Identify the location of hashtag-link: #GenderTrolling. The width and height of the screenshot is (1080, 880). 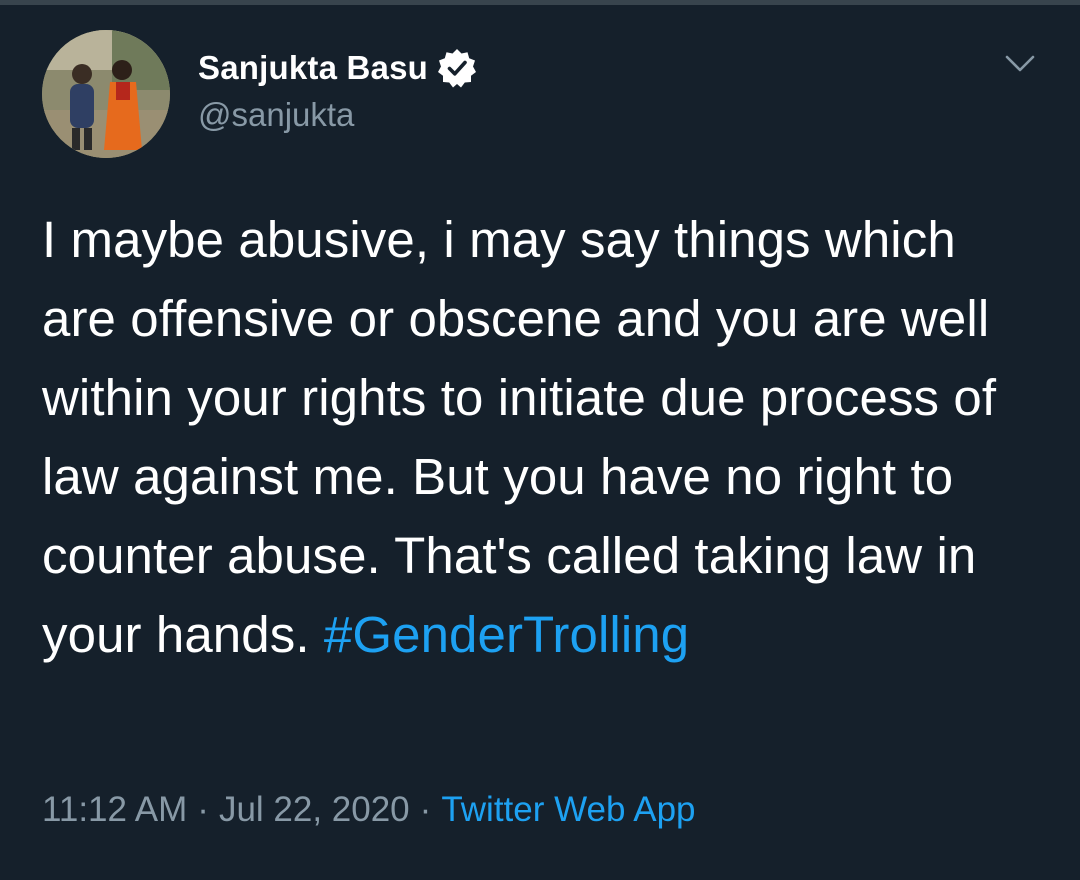
(506, 634).